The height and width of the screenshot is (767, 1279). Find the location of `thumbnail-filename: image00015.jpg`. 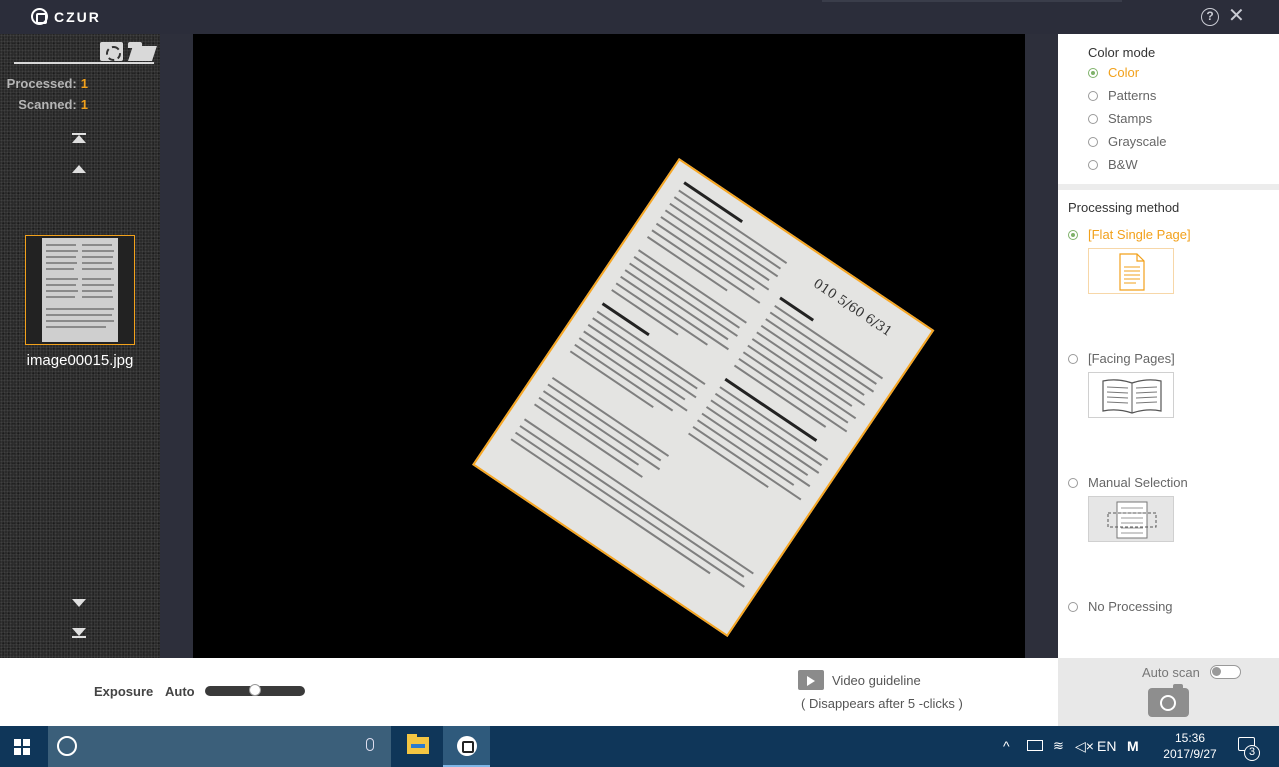

thumbnail-filename: image00015.jpg is located at coordinates (80, 360).